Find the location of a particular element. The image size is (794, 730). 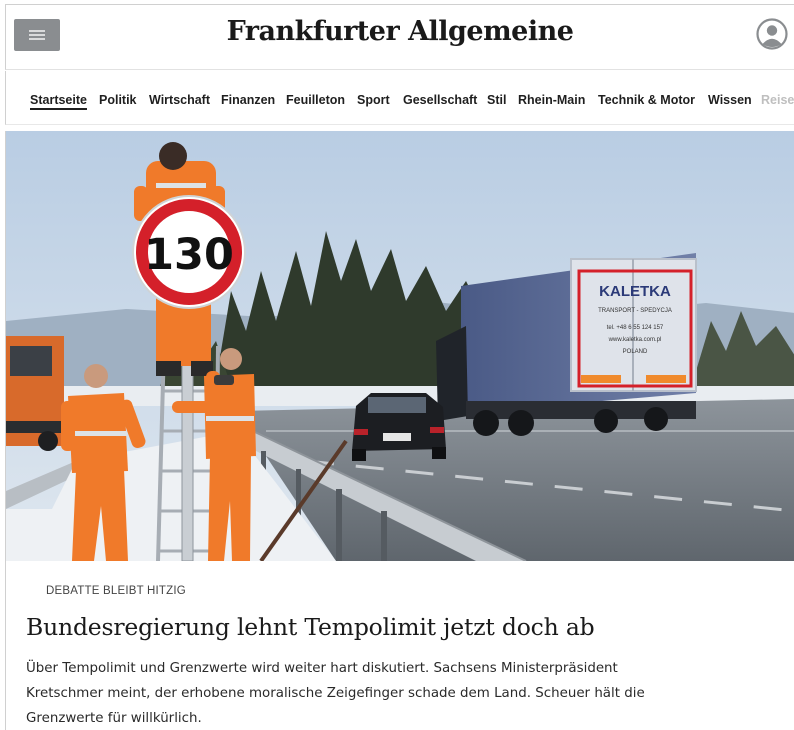

nav-item-sport: Sport is located at coordinates (373, 100).